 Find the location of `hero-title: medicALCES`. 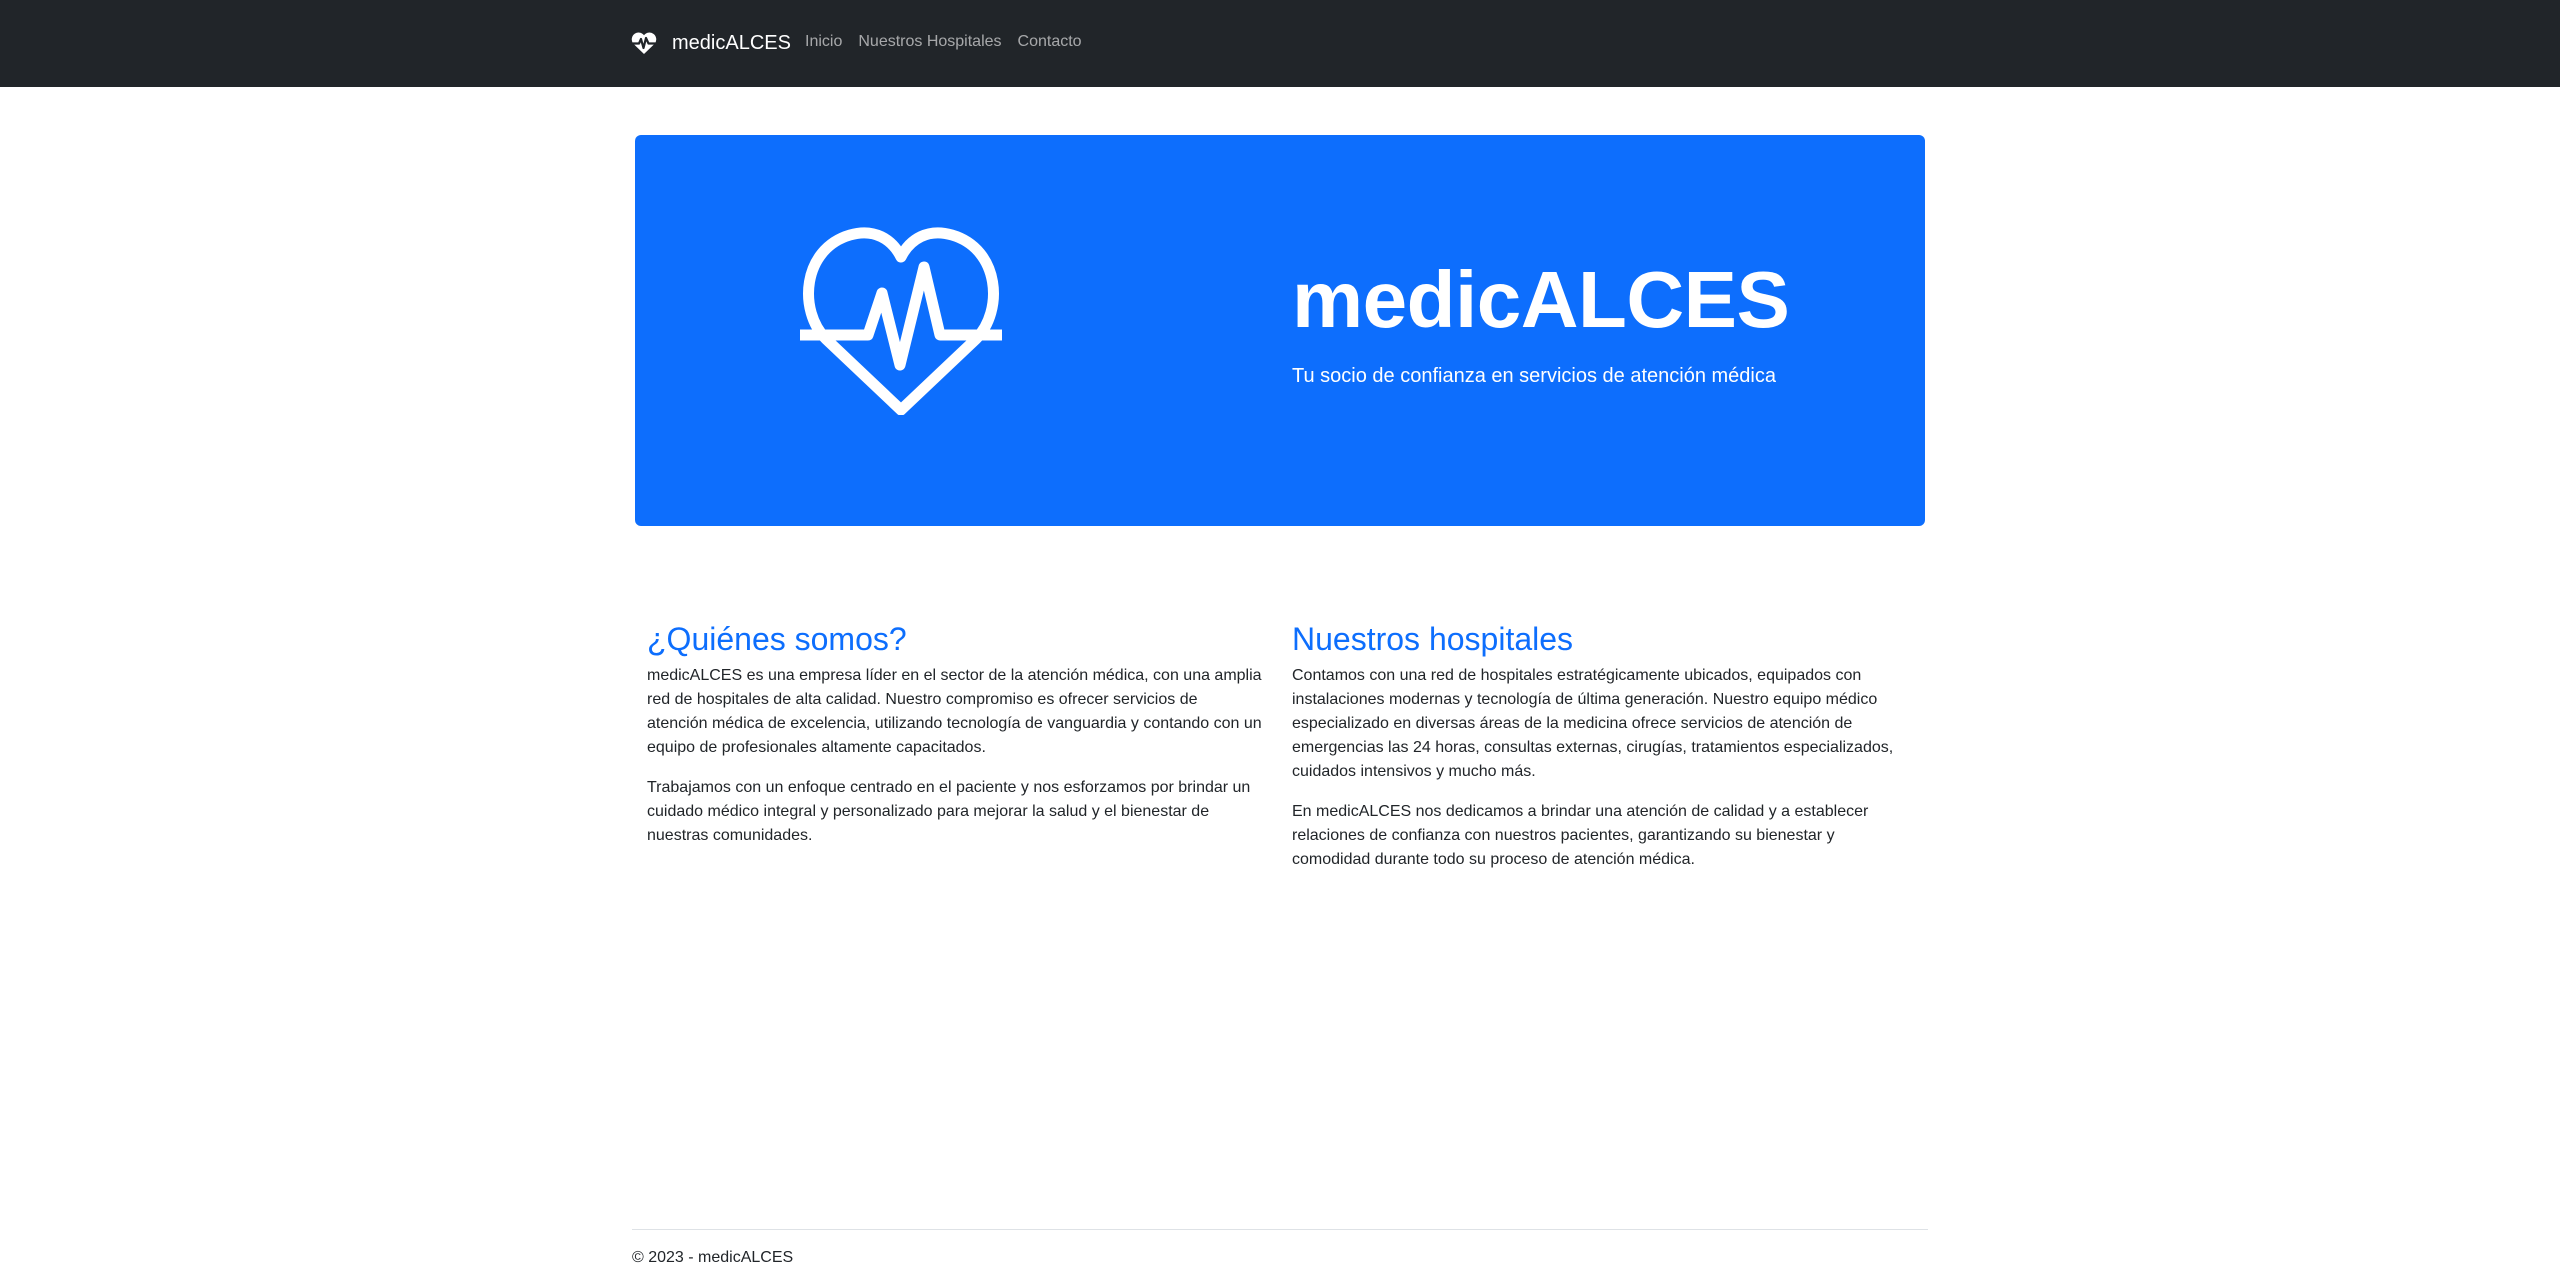

hero-title: medicALCES is located at coordinates (1541, 299).